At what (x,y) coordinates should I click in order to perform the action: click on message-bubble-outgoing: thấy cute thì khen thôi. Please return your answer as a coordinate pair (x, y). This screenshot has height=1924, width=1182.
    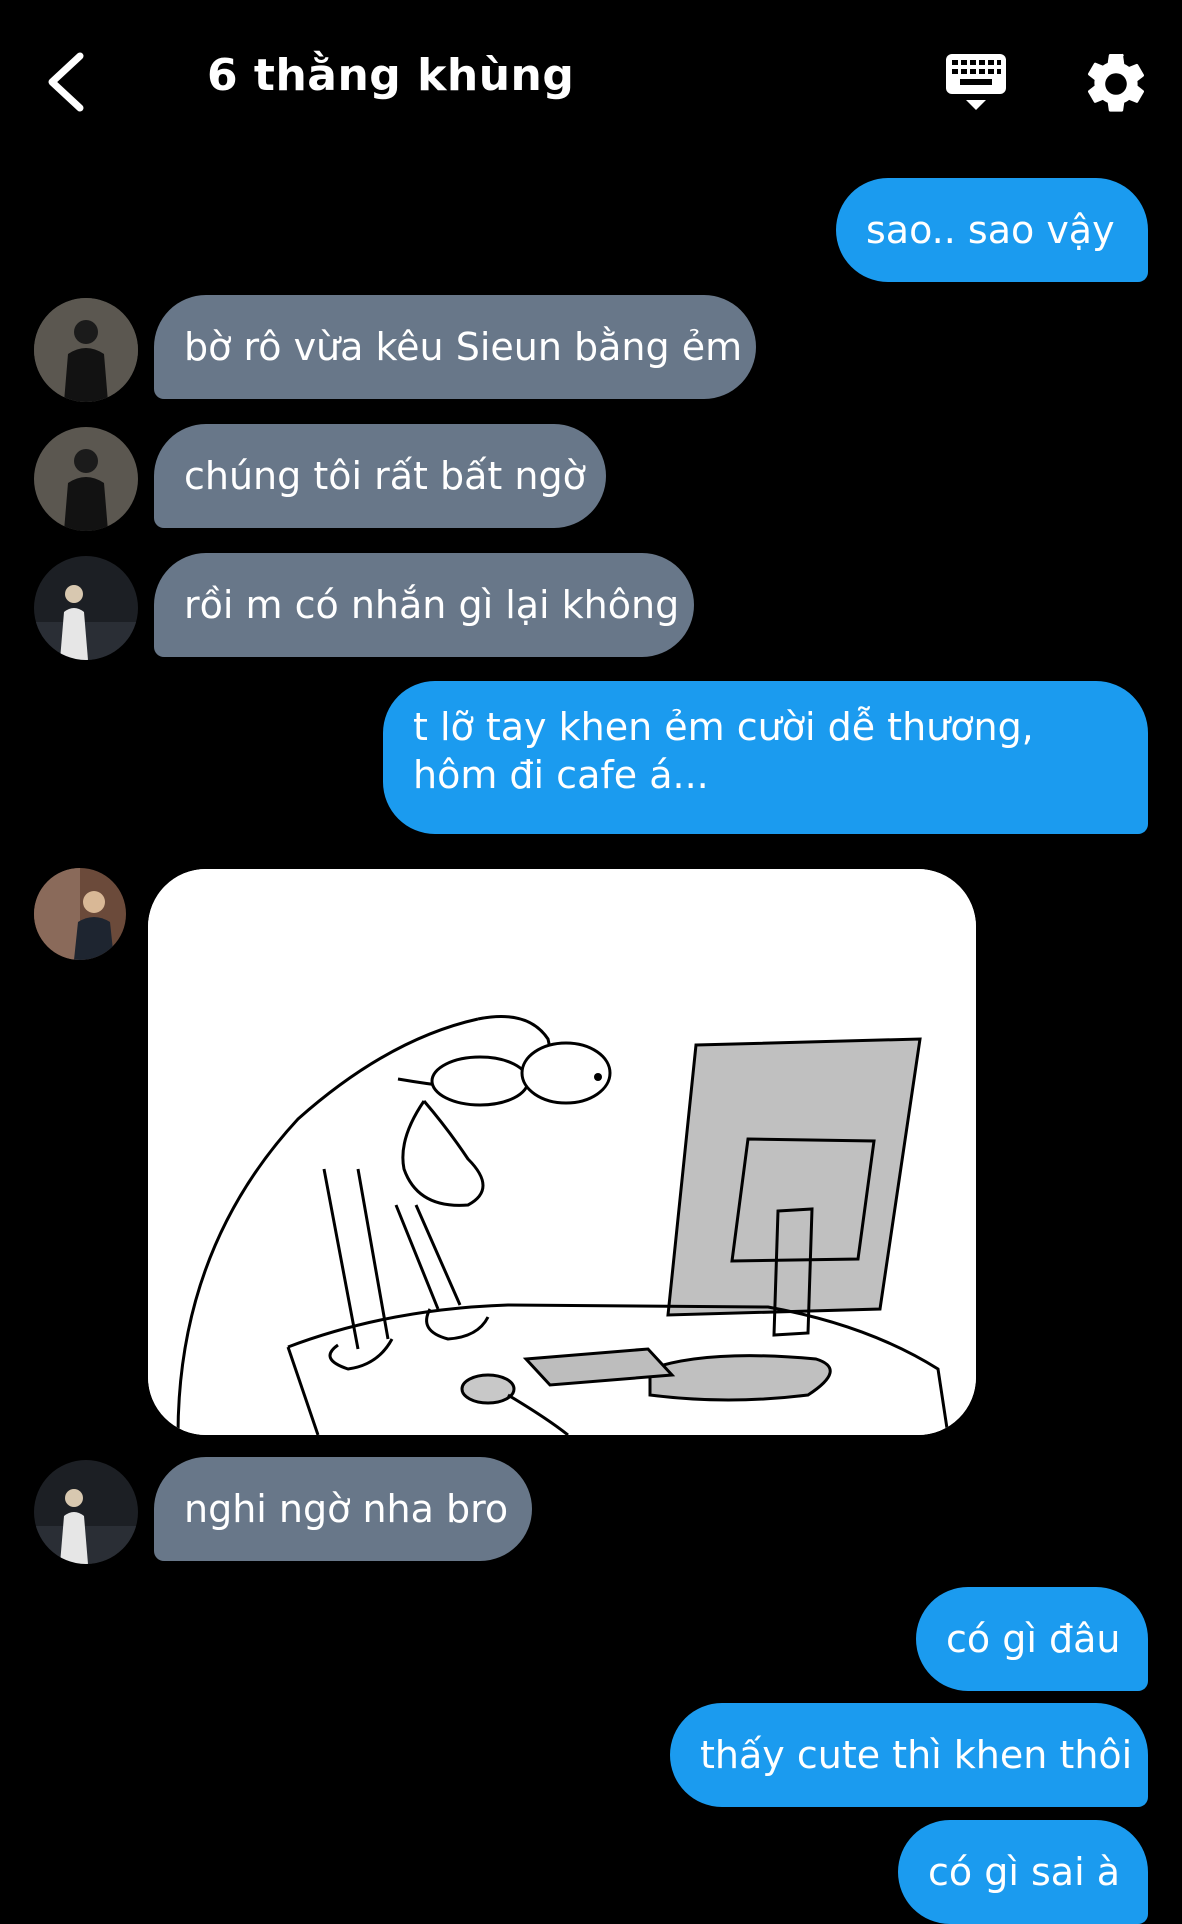
    Looking at the image, I should click on (909, 1755).